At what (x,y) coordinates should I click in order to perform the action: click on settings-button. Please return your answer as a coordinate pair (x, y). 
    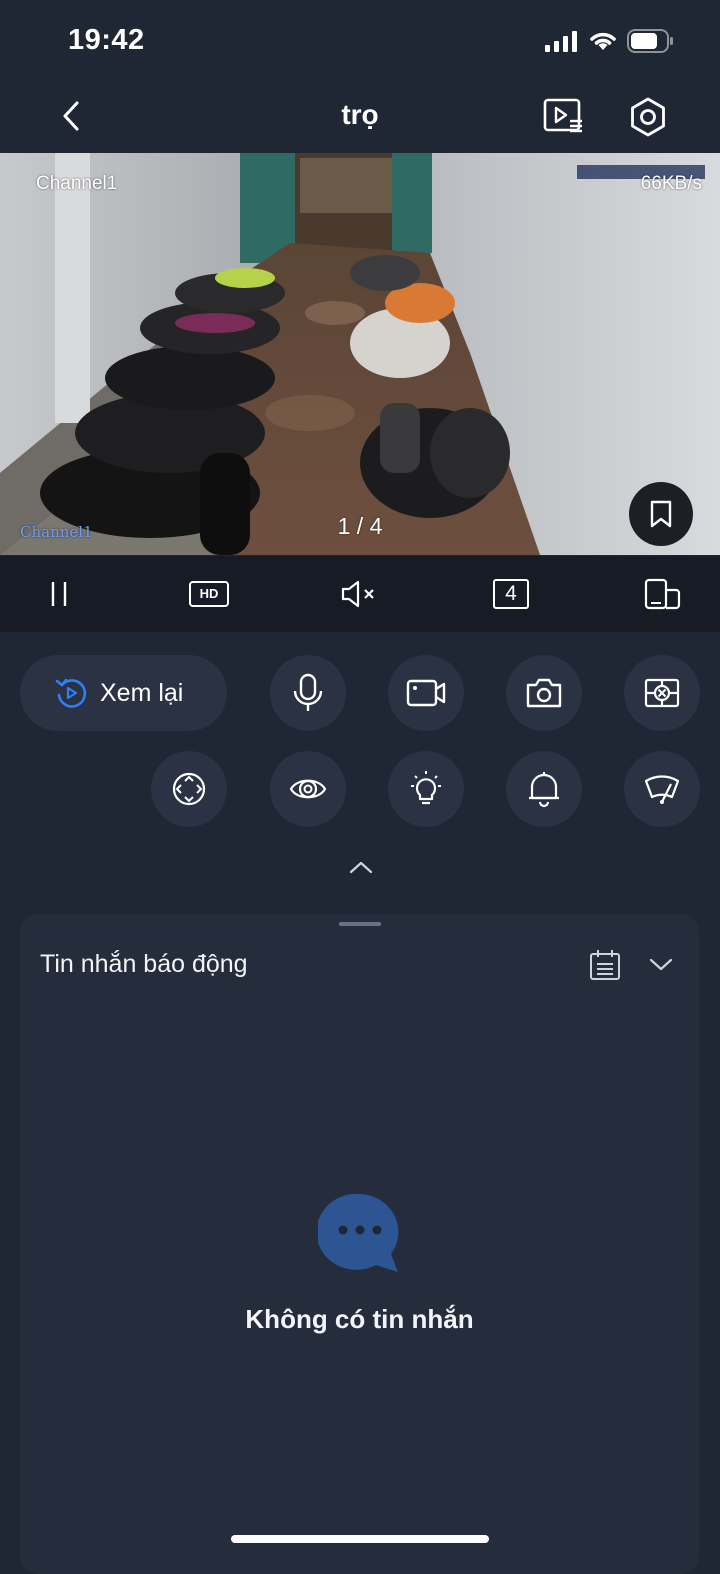
    Looking at the image, I should click on (648, 117).